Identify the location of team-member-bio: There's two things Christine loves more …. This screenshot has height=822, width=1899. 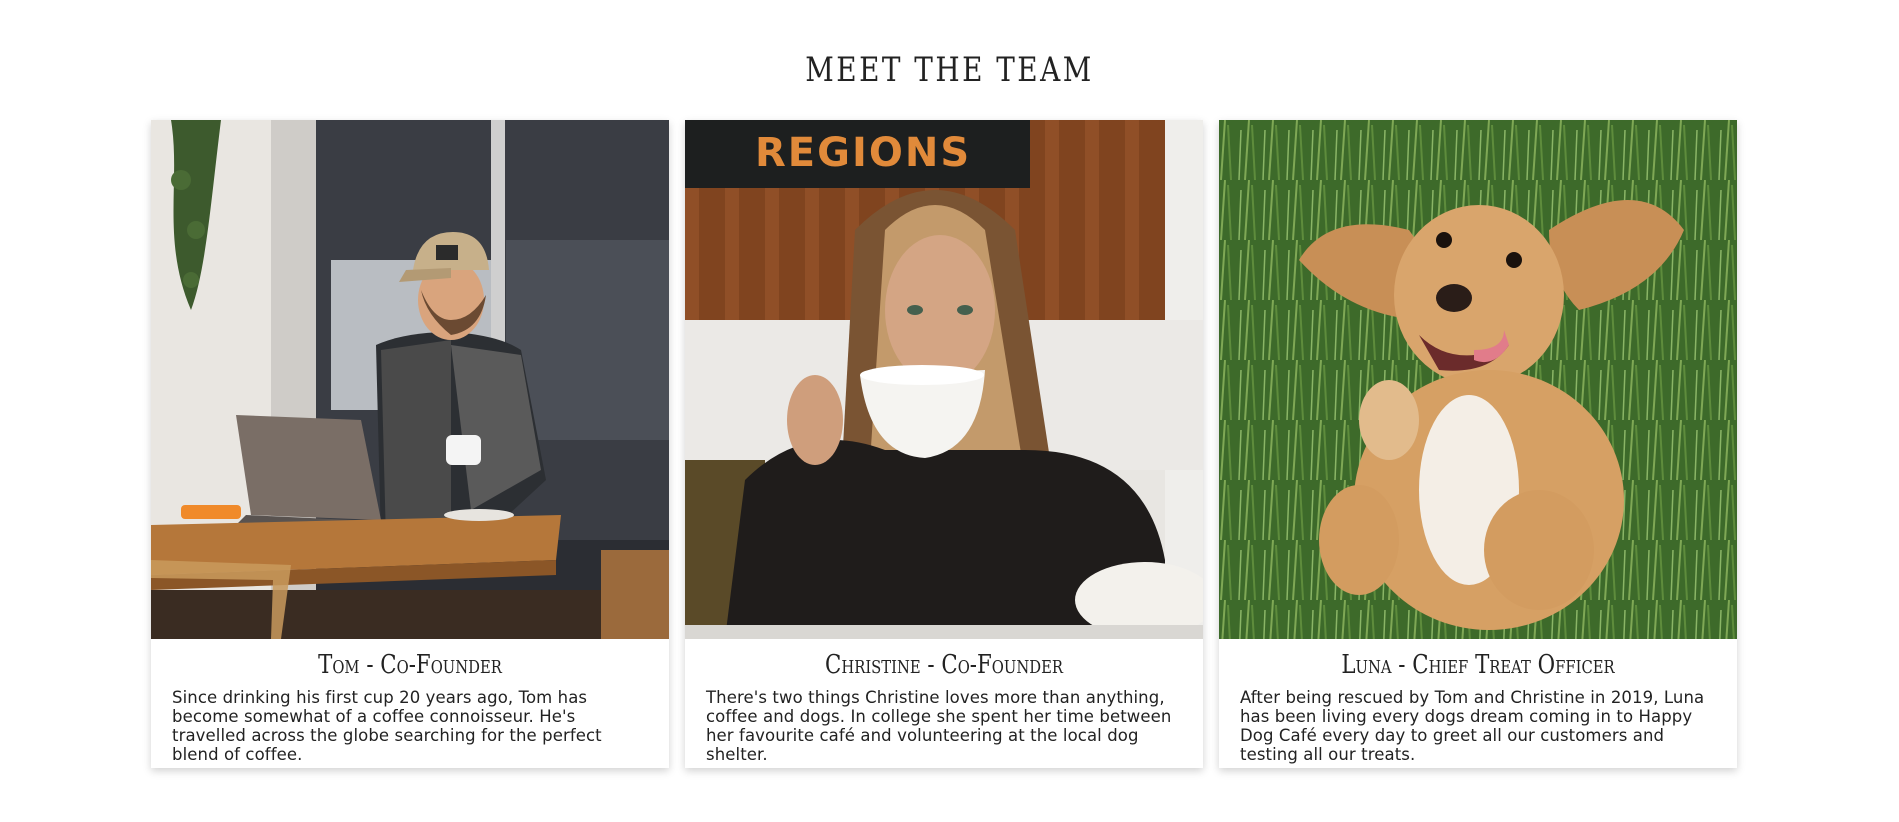
(939, 726).